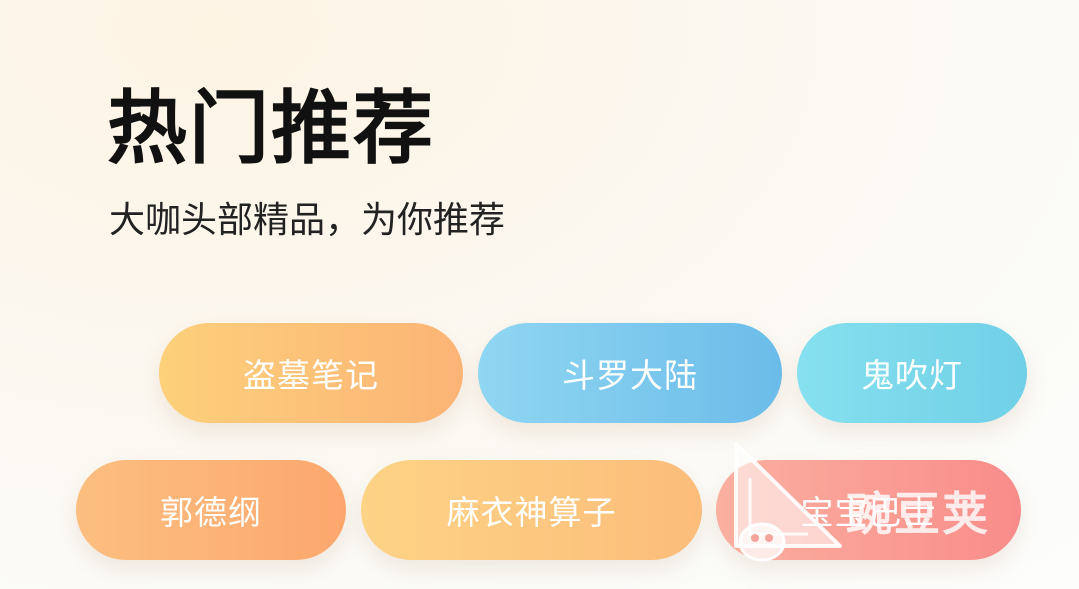 The image size is (1079, 589). I want to click on tag-label: 宝宝巴士, so click(868, 512).